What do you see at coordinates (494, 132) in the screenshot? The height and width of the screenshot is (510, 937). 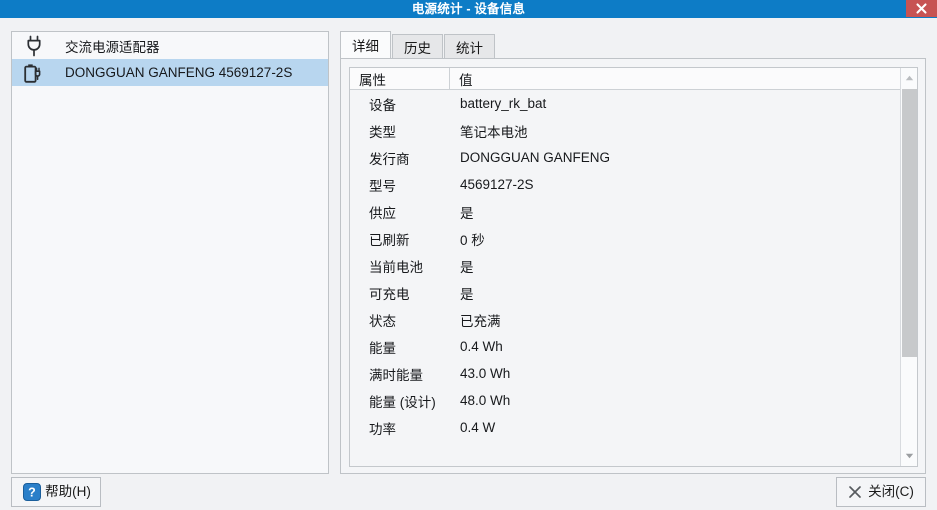 I see `cell-value: 笔记本电池` at bounding box center [494, 132].